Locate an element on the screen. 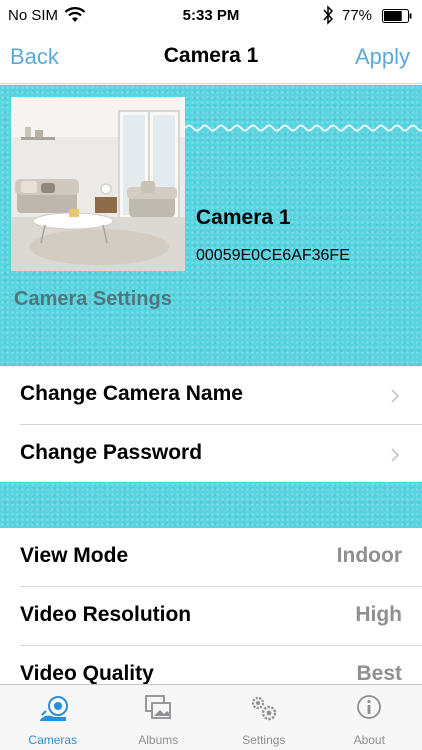 The height and width of the screenshot is (750, 422). row-label: Change Password is located at coordinates (111, 452).